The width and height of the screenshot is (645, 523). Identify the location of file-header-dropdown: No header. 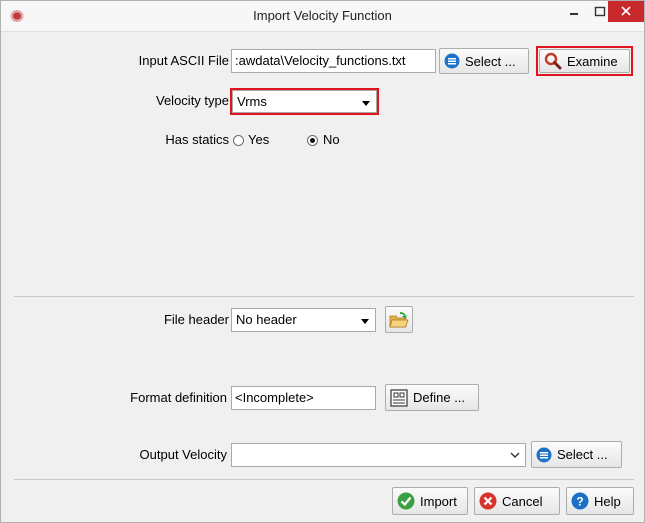
(303, 320).